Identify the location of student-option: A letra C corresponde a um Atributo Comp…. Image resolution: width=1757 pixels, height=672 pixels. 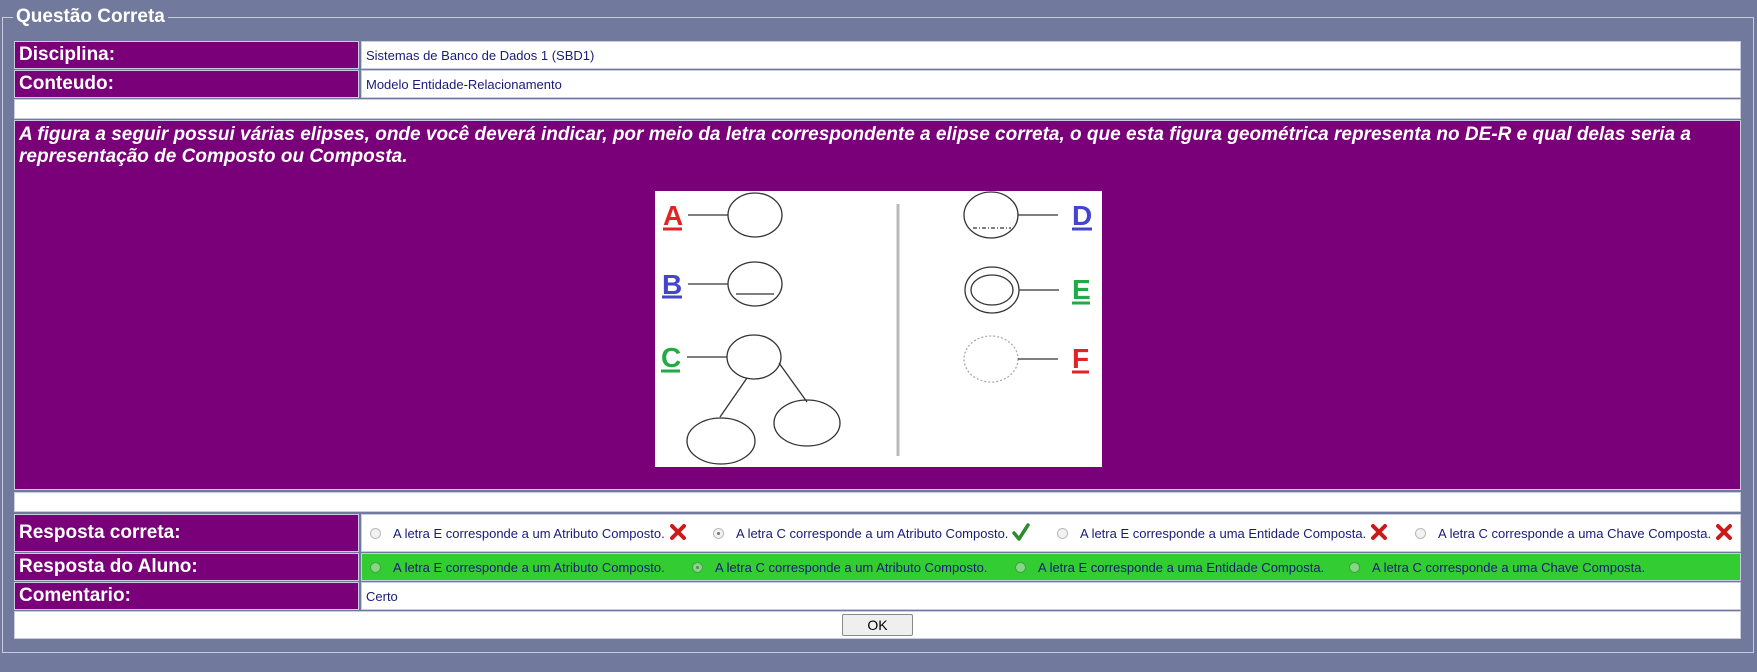
(839, 567).